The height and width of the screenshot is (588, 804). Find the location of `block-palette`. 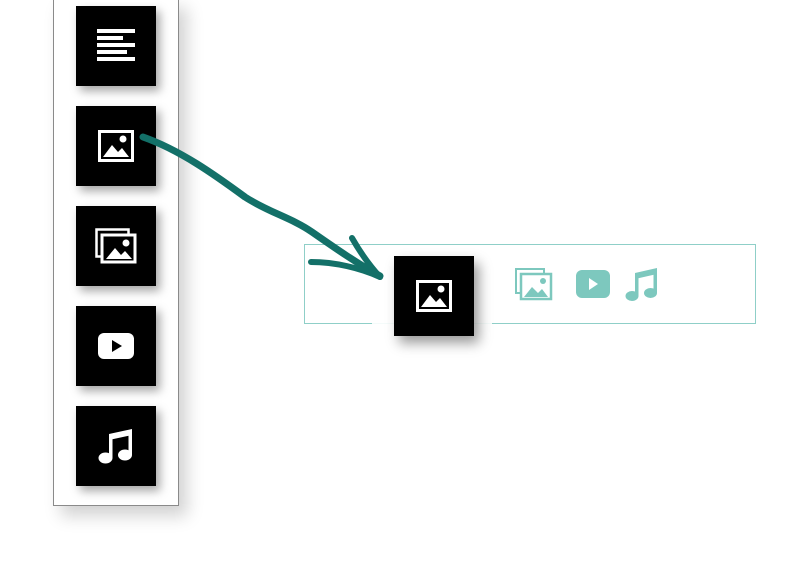

block-palette is located at coordinates (116, 253).